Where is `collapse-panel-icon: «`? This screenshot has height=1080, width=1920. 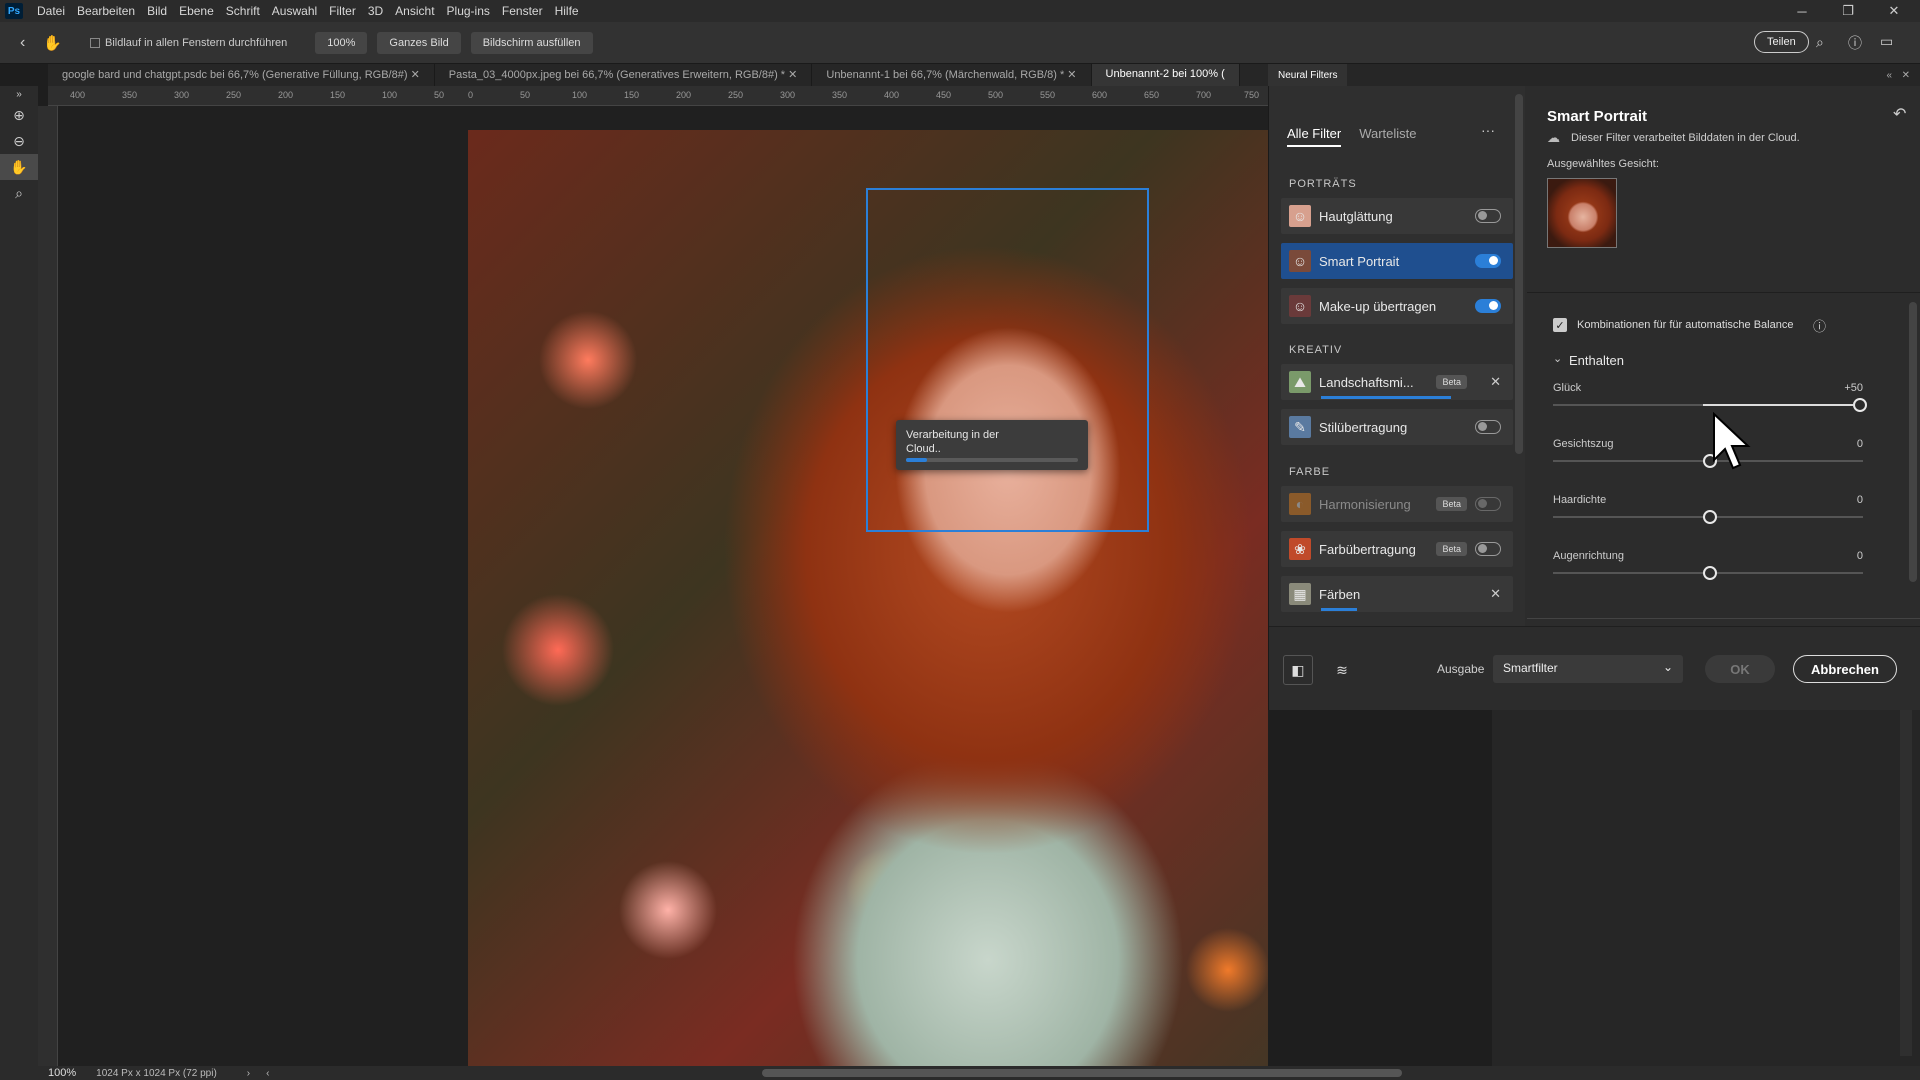
collapse-panel-icon: « is located at coordinates (1889, 75).